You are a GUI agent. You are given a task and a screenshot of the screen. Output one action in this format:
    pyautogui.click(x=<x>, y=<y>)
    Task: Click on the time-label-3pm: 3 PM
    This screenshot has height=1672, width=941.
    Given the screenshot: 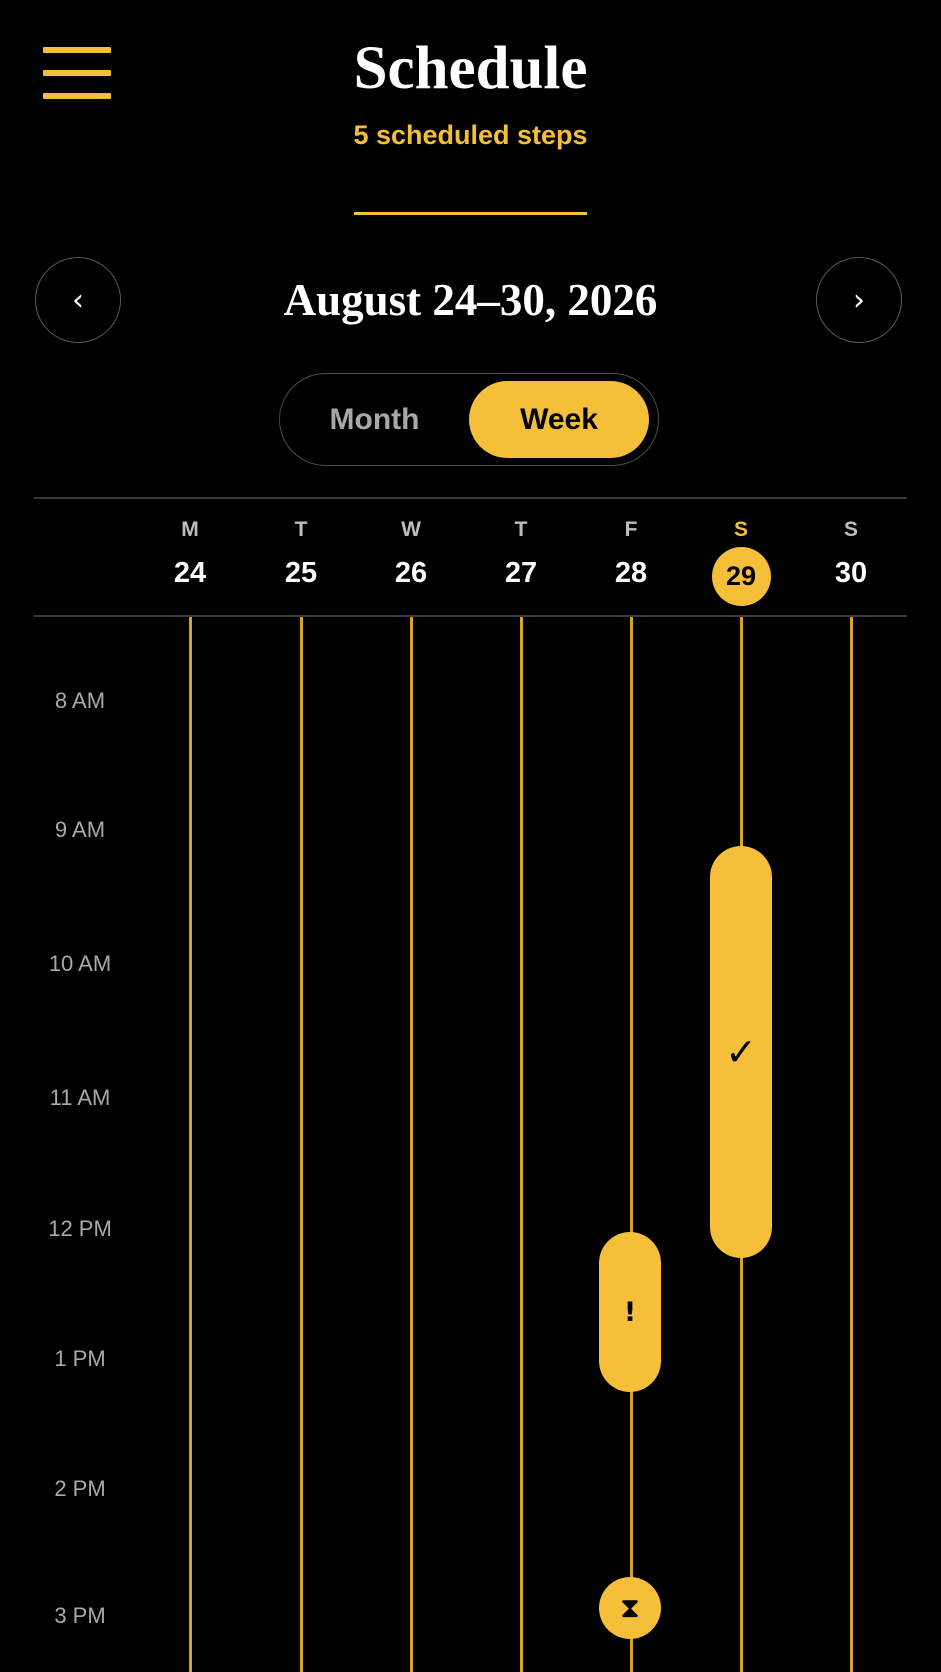 What is the action you would take?
    pyautogui.click(x=80, y=1615)
    